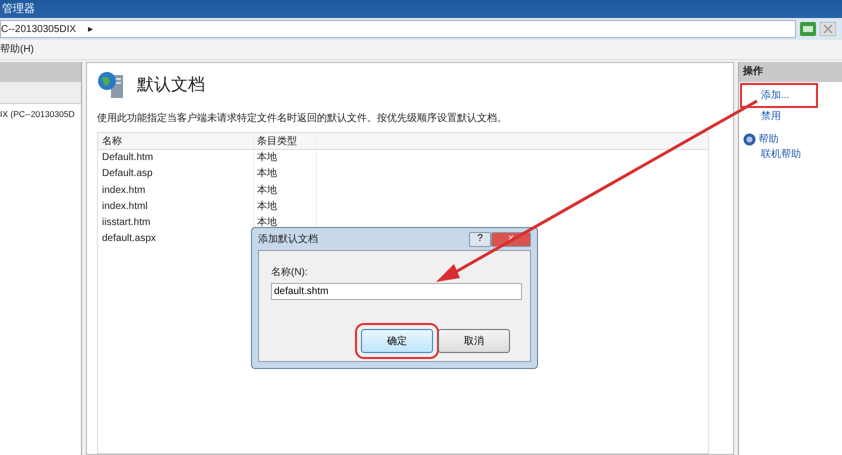 The height and width of the screenshot is (455, 842). I want to click on description: 使用此功能指定当客户端未请求特定文件名时返回的默认文件。按优先级顺序设置默认文档。, so click(302, 119).